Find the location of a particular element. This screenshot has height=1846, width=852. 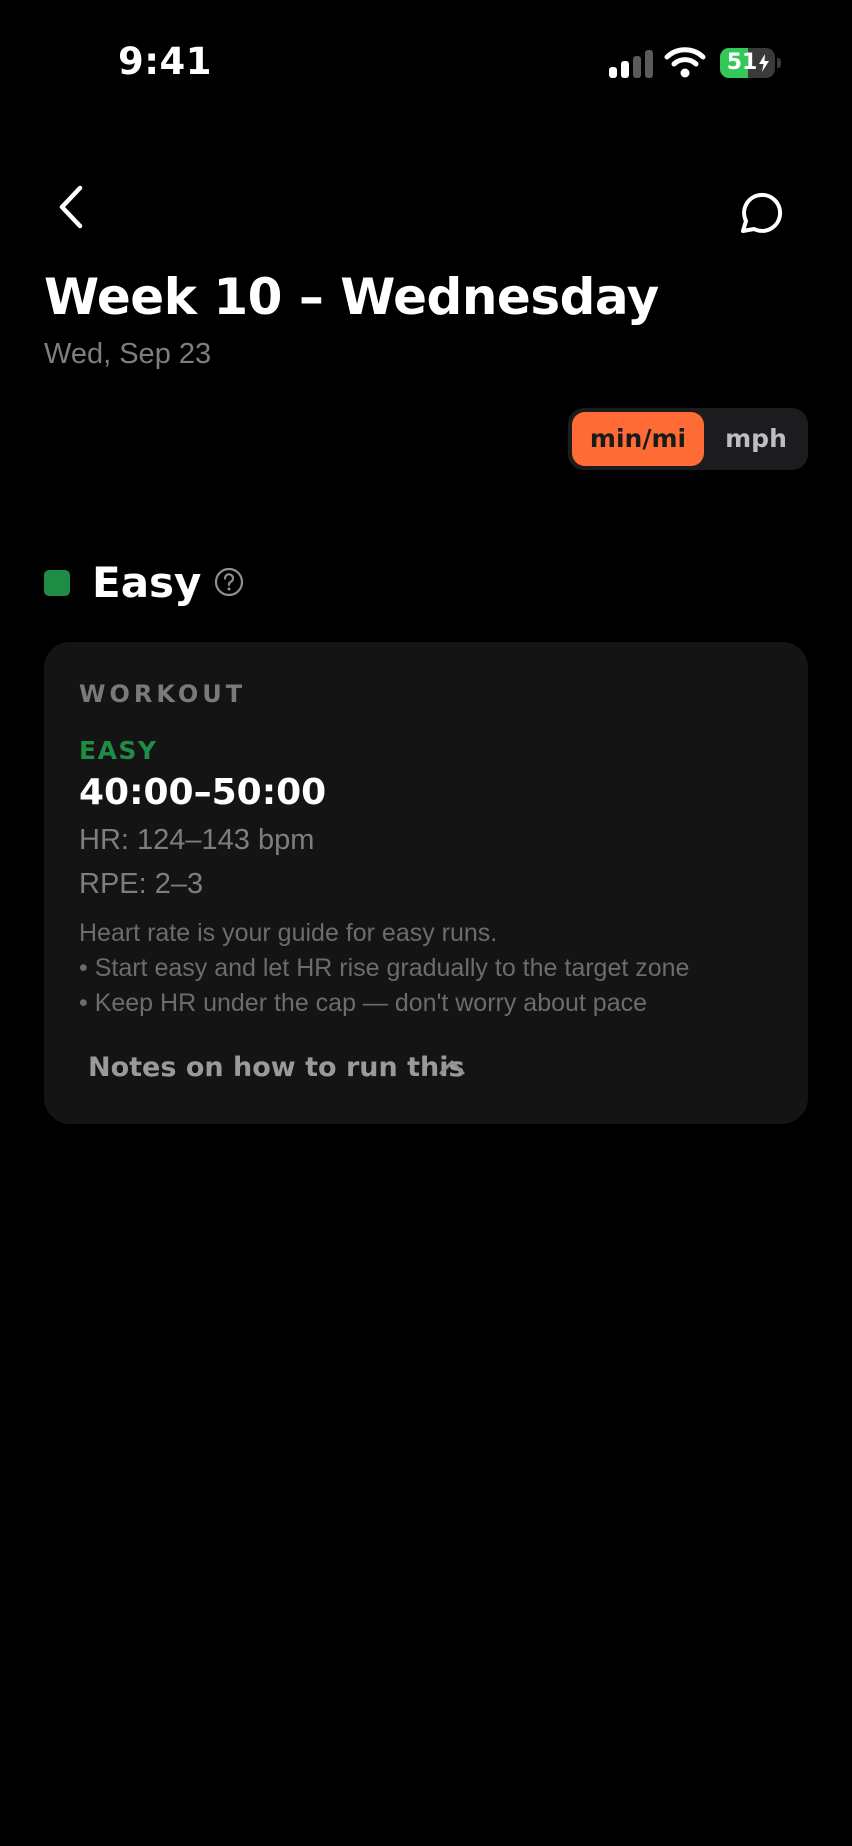

unit-option-min-per-mile: min/mi is located at coordinates (638, 439).